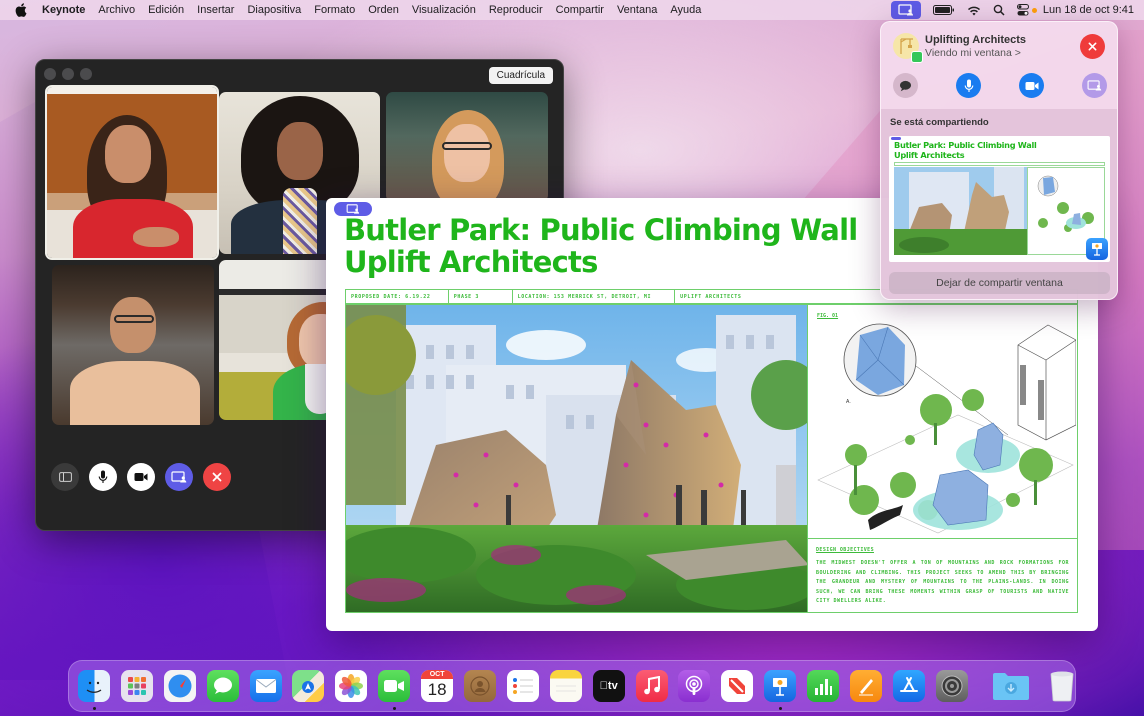  I want to click on dock-app-podcasts, so click(694, 686).